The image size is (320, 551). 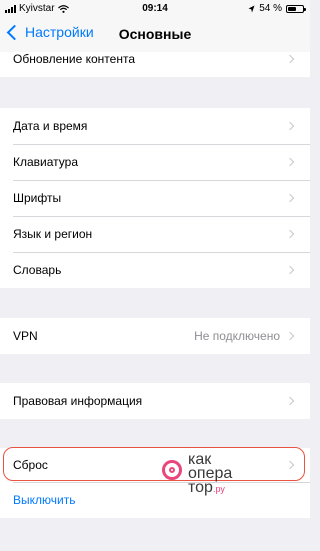 I want to click on settings-group-reset: Сброс Выключить, so click(x=155, y=483).